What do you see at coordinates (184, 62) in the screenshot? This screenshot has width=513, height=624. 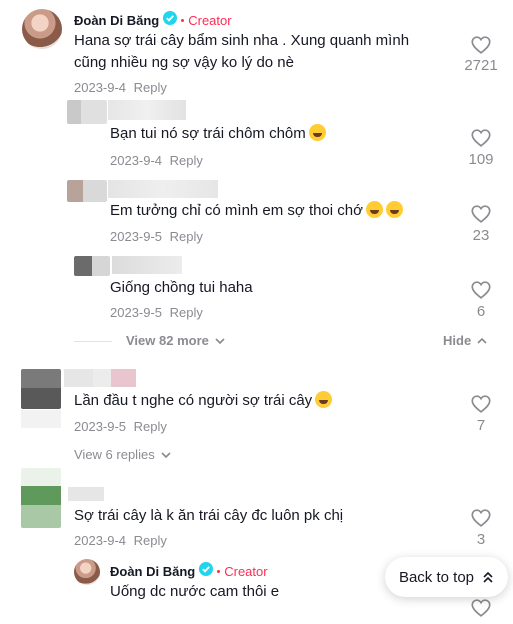 I see `comment-text-line: cũng nhiều ng sợ vậy ko lý do nè` at bounding box center [184, 62].